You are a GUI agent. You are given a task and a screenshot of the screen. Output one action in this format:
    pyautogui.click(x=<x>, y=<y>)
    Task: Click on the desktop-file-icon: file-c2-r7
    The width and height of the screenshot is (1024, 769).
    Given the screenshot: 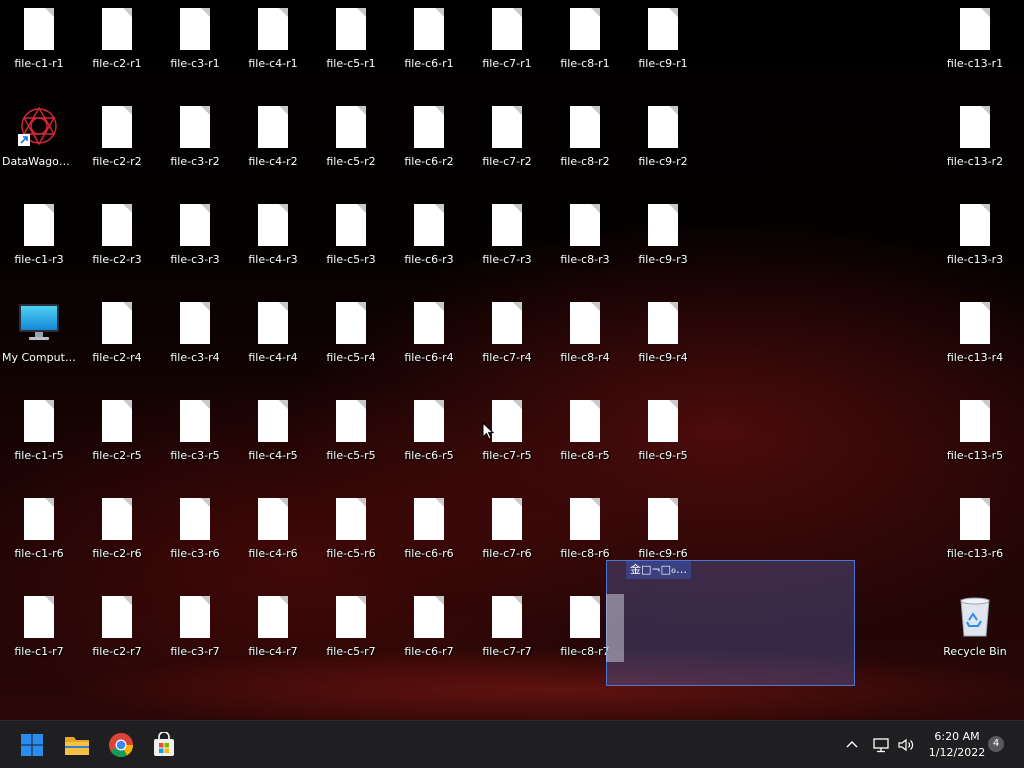 What is the action you would take?
    pyautogui.click(x=117, y=636)
    